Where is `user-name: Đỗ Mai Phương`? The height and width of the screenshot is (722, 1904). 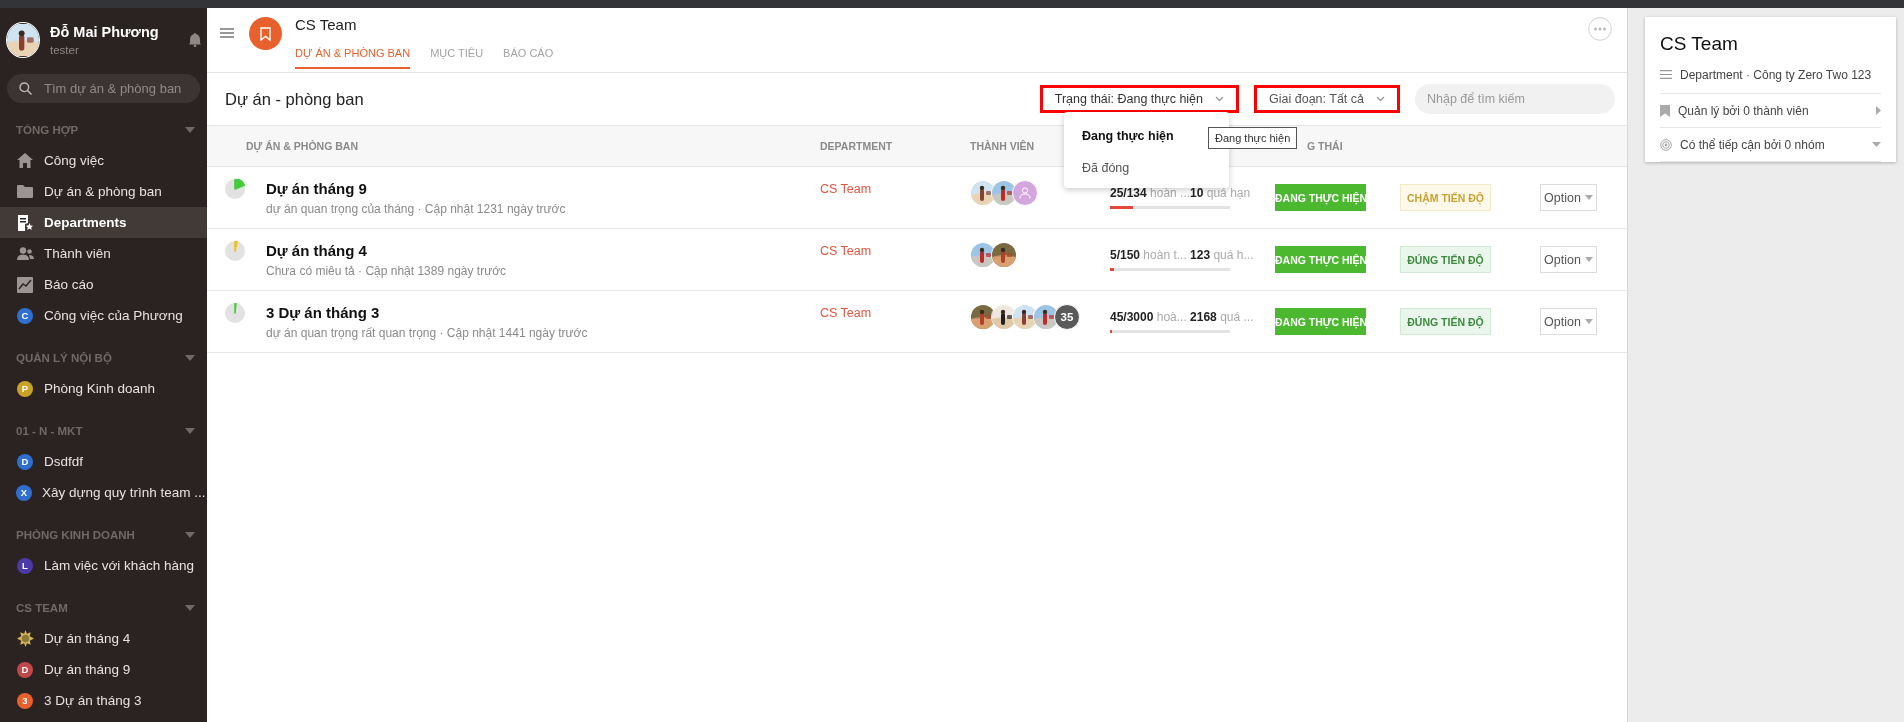 user-name: Đỗ Mai Phương is located at coordinates (105, 32).